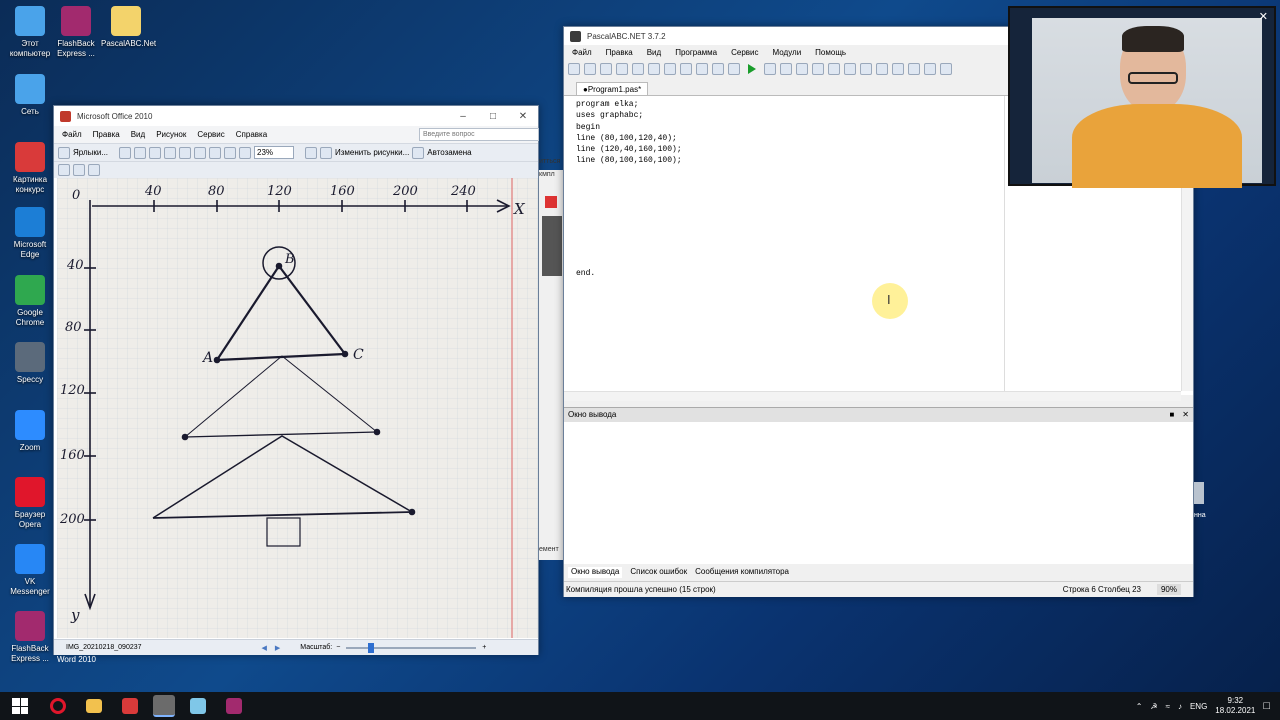 The width and height of the screenshot is (1280, 720). I want to click on pascal-menu-modules: Модули, so click(787, 52).